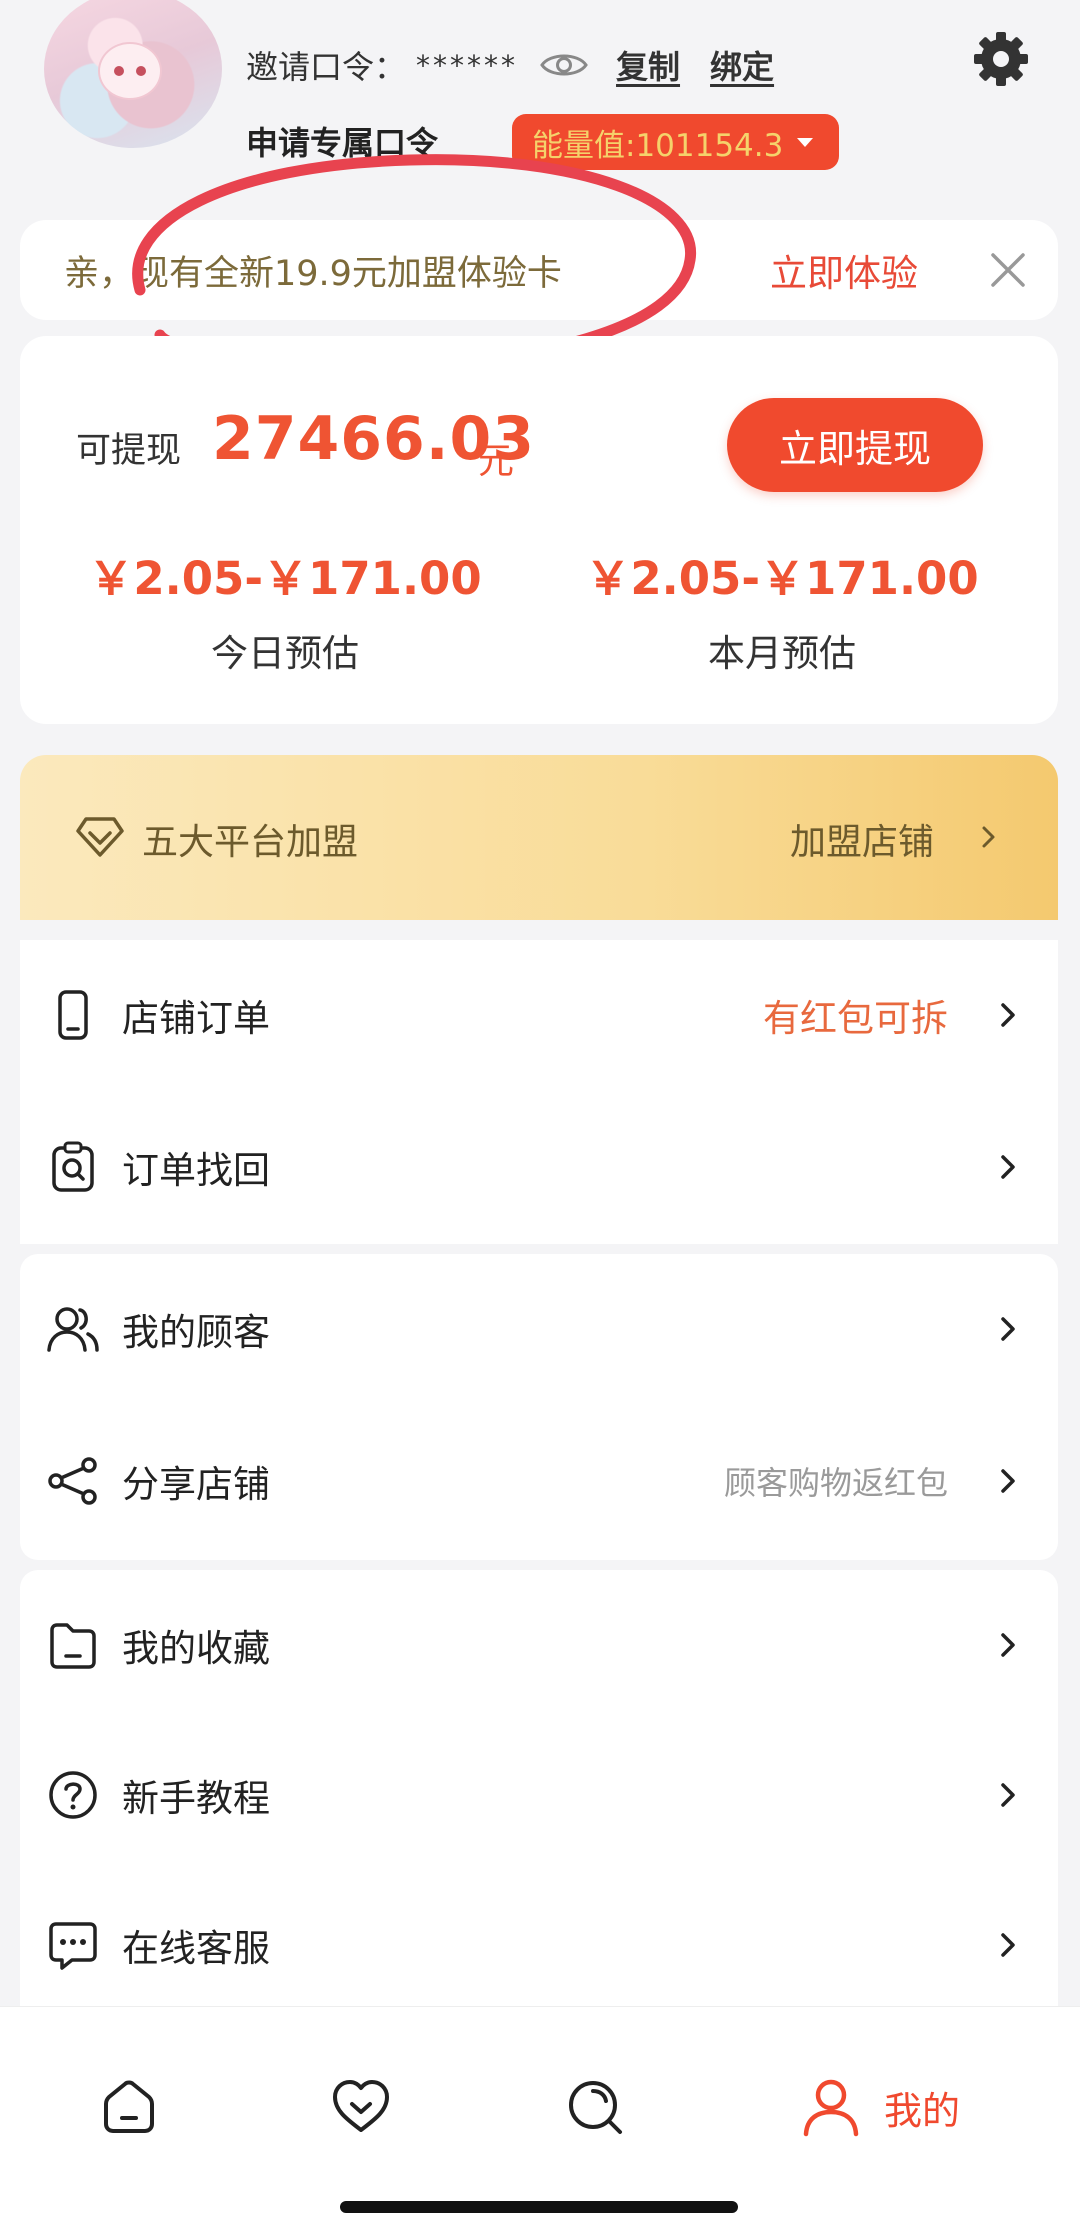  I want to click on invite-row: 邀请口令： ****** 复制 绑定, so click(525, 65).